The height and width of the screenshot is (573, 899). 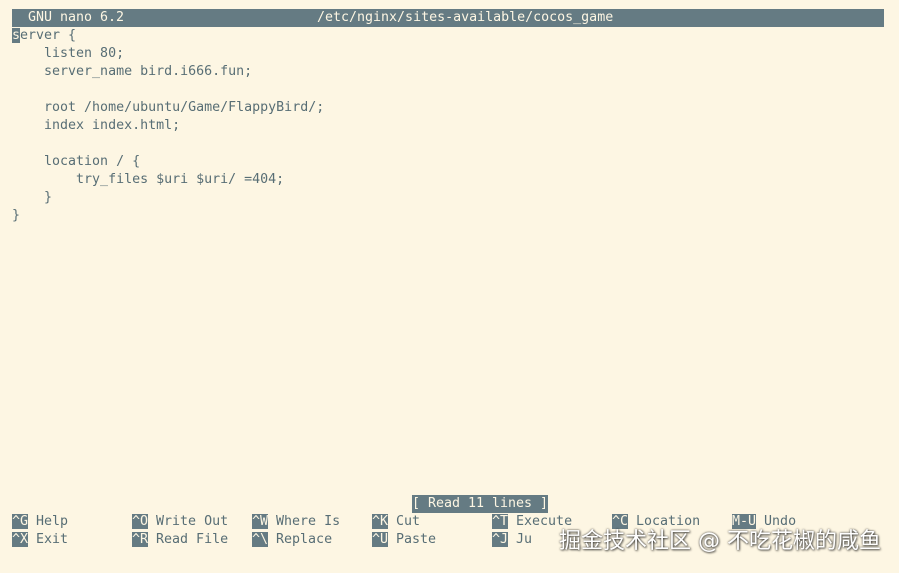 What do you see at coordinates (448, 180) in the screenshot?
I see `code-line-9: try_files $uri $uri/ =404;` at bounding box center [448, 180].